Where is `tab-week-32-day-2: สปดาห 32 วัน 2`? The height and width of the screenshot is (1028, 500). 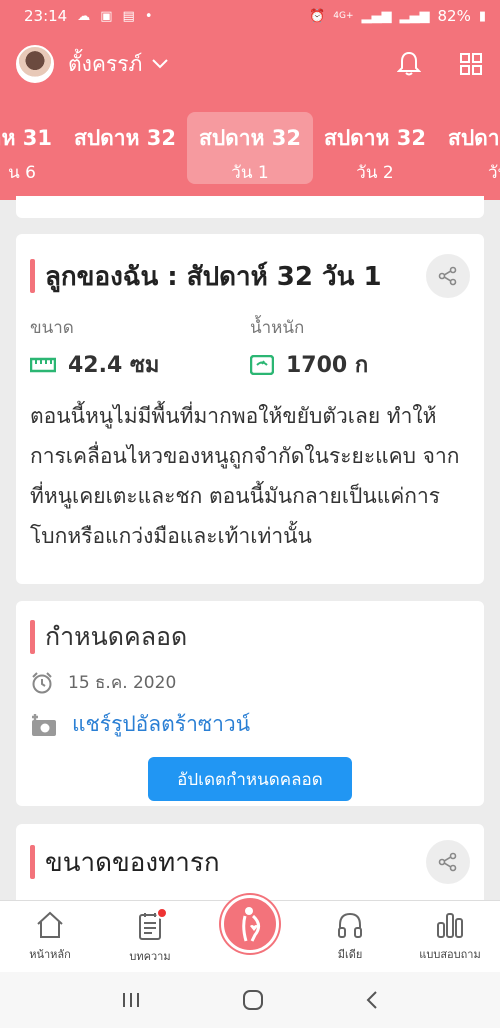 tab-week-32-day-2: สปดาห 32 วัน 2 is located at coordinates (375, 148).